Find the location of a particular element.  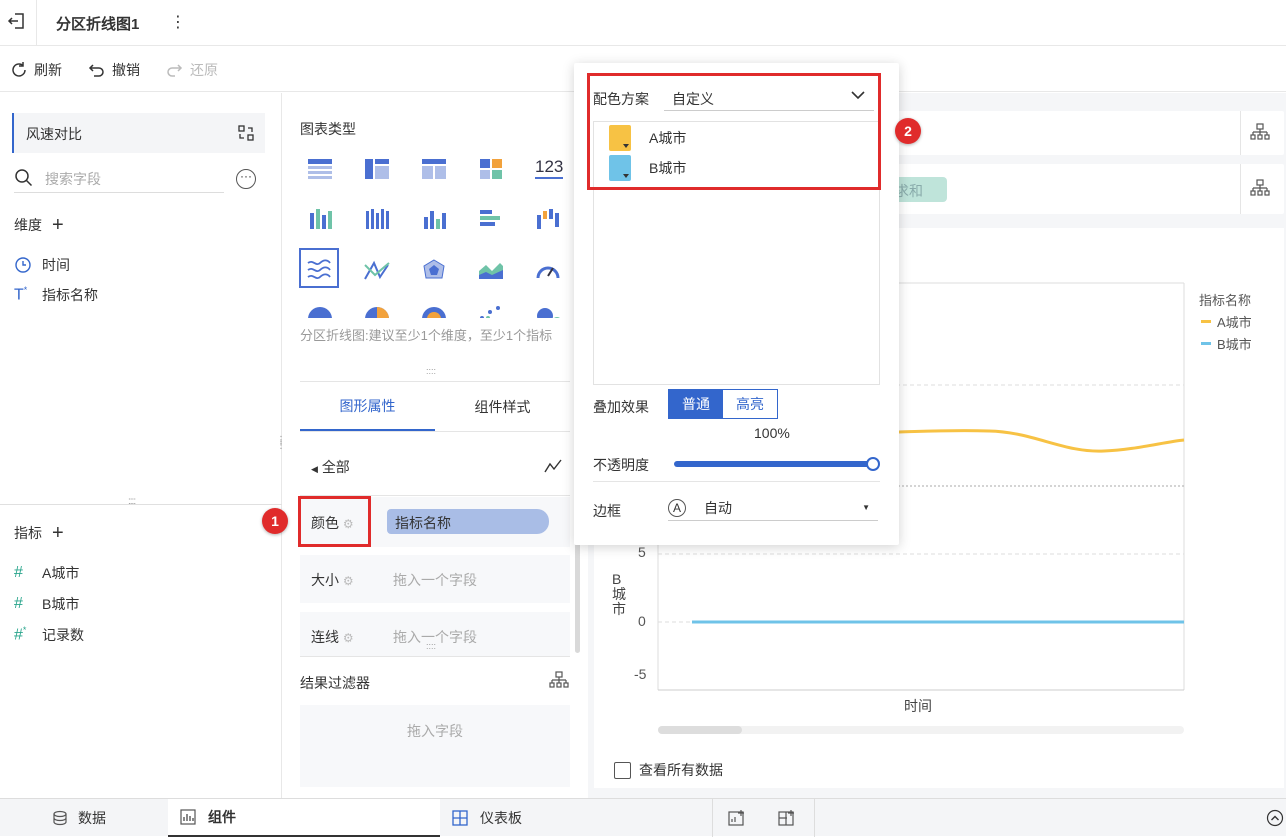

metric-item-b: # B城市 is located at coordinates (46, 604).